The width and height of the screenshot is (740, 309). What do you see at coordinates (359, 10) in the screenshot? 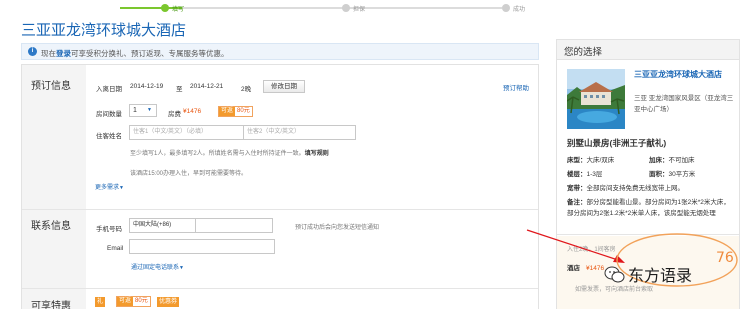
I see `progress-step-2-label: 担保` at bounding box center [359, 10].